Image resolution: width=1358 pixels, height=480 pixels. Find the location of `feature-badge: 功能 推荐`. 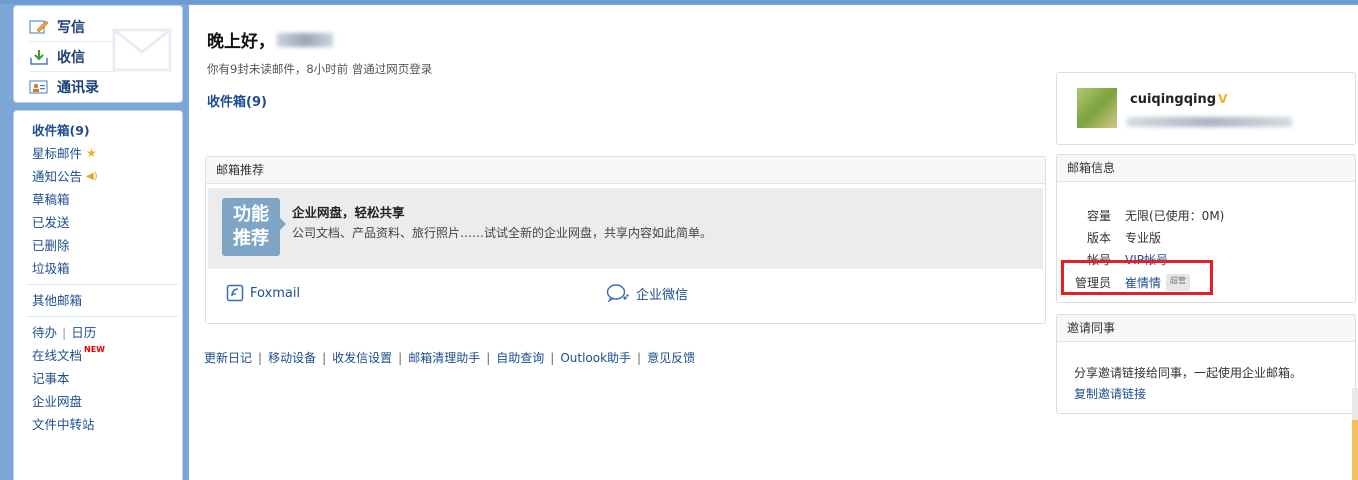

feature-badge: 功能 推荐 is located at coordinates (254, 227).